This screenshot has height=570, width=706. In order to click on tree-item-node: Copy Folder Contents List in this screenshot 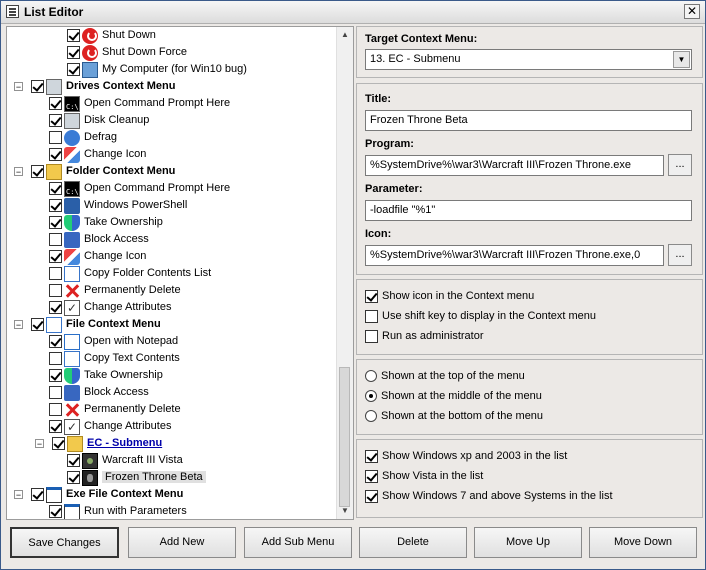, I will do `click(130, 273)`.